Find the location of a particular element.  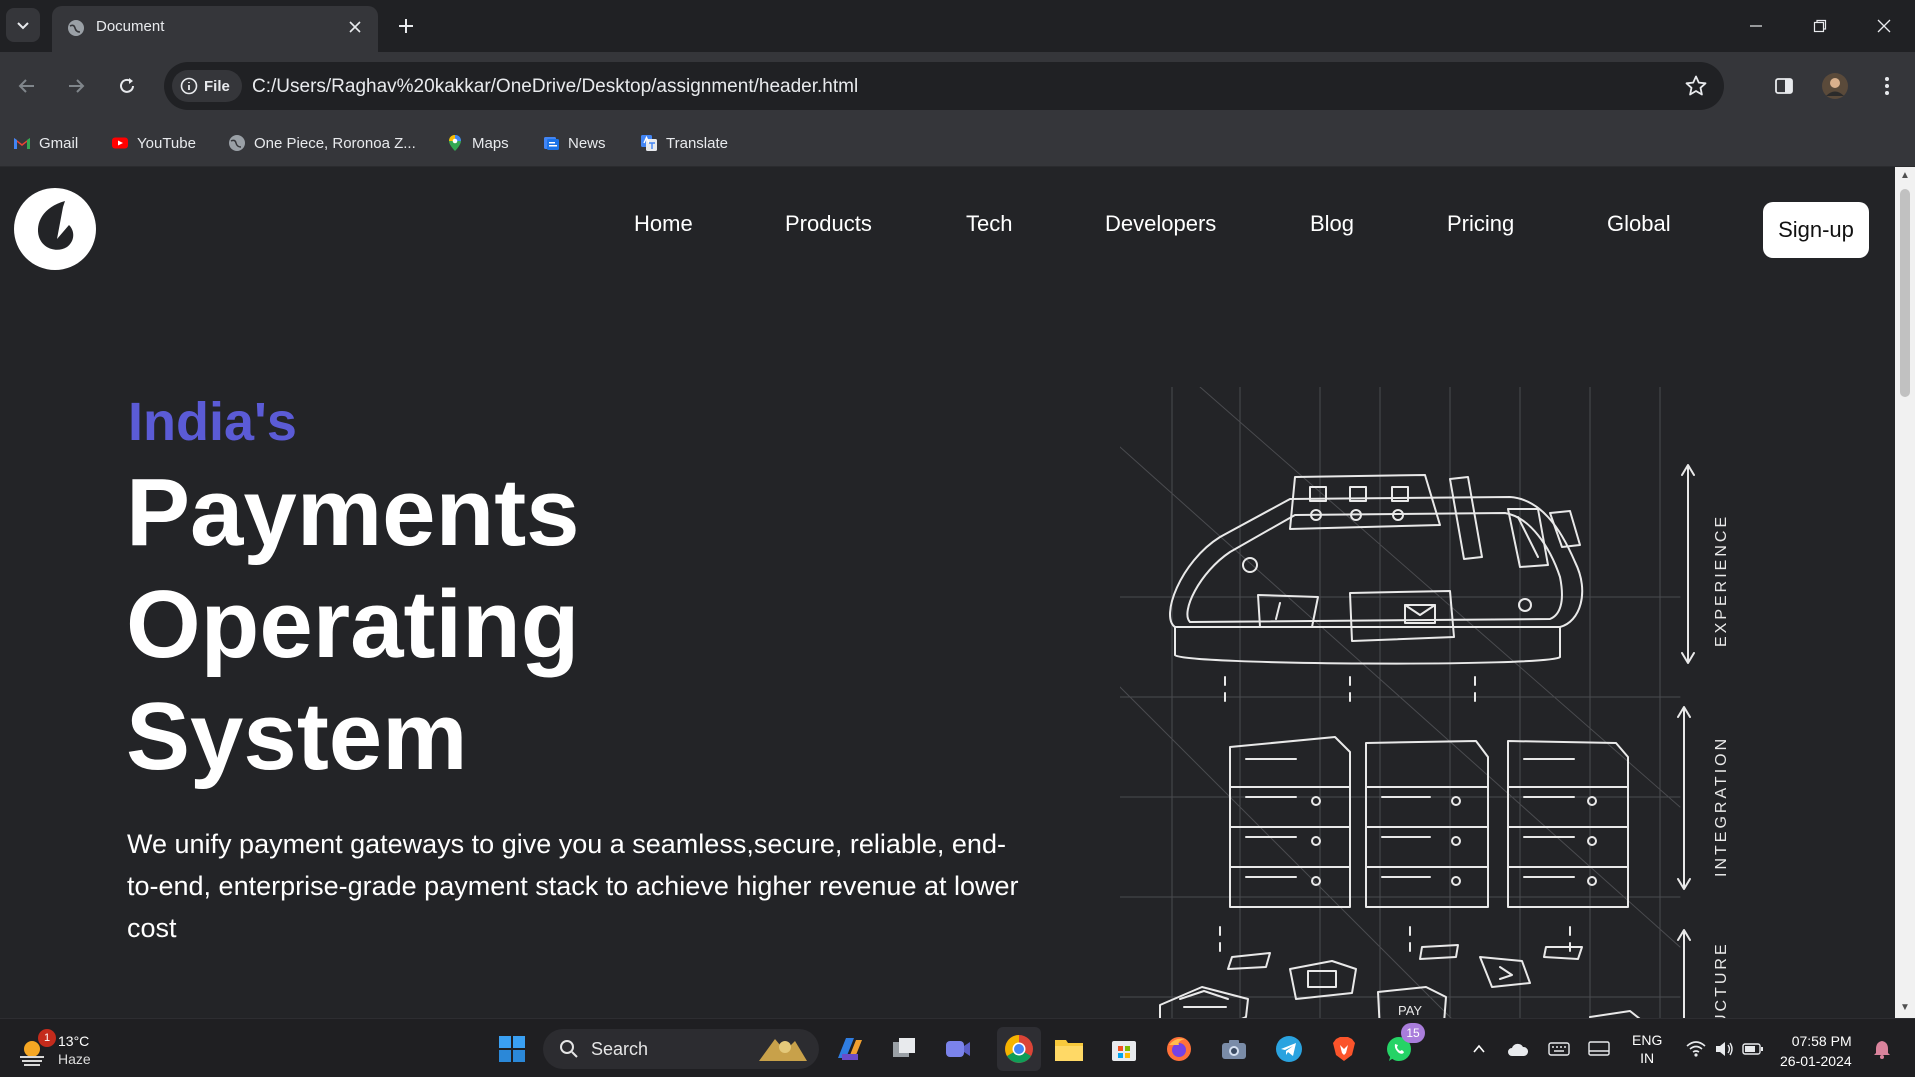

more-vertical-icon is located at coordinates (1887, 86).